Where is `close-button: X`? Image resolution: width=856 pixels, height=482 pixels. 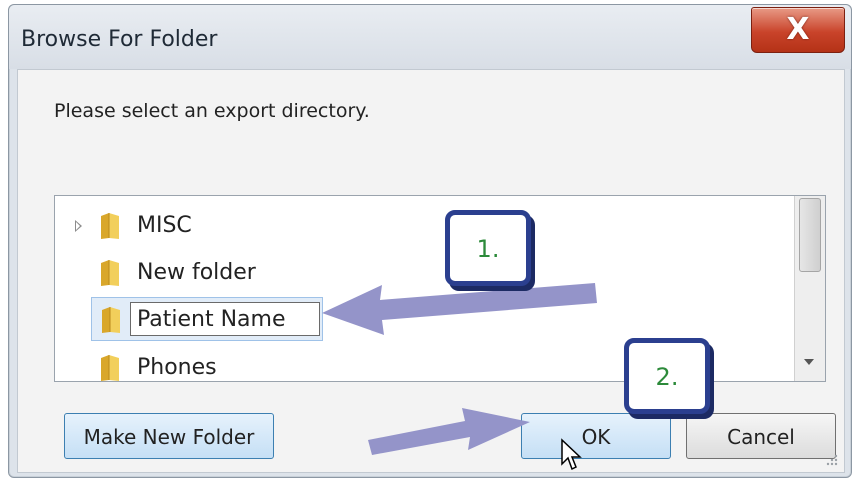 close-button: X is located at coordinates (798, 30).